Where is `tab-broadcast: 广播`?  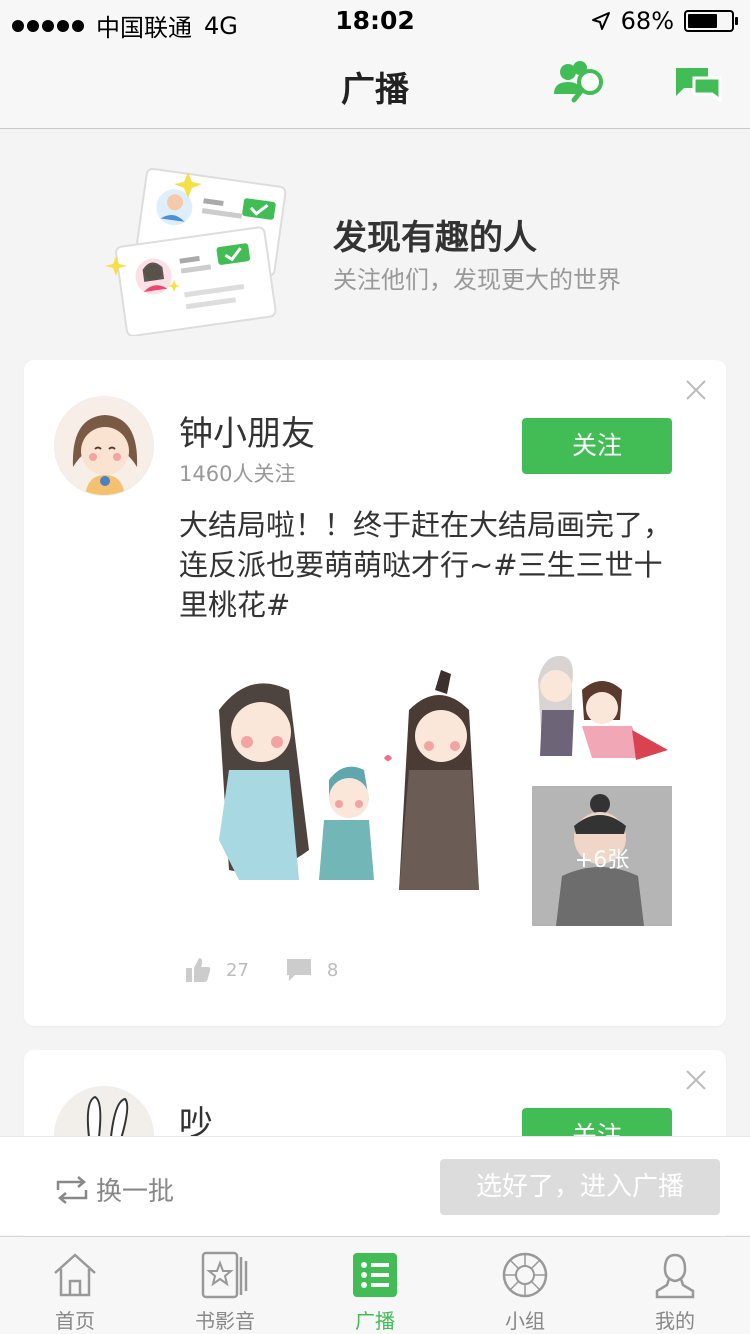
tab-broadcast: 广播 is located at coordinates (375, 1292).